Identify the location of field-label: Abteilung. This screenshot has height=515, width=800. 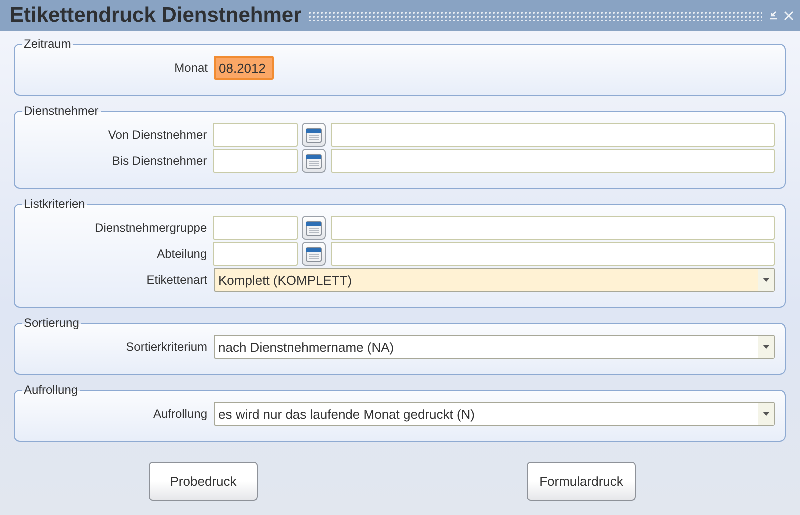
(182, 254).